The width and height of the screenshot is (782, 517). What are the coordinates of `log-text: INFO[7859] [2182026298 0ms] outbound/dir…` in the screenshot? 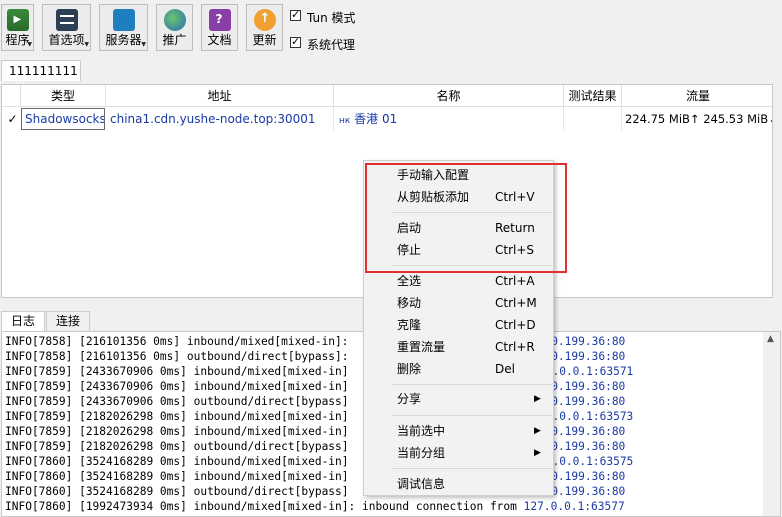 It's located at (177, 446).